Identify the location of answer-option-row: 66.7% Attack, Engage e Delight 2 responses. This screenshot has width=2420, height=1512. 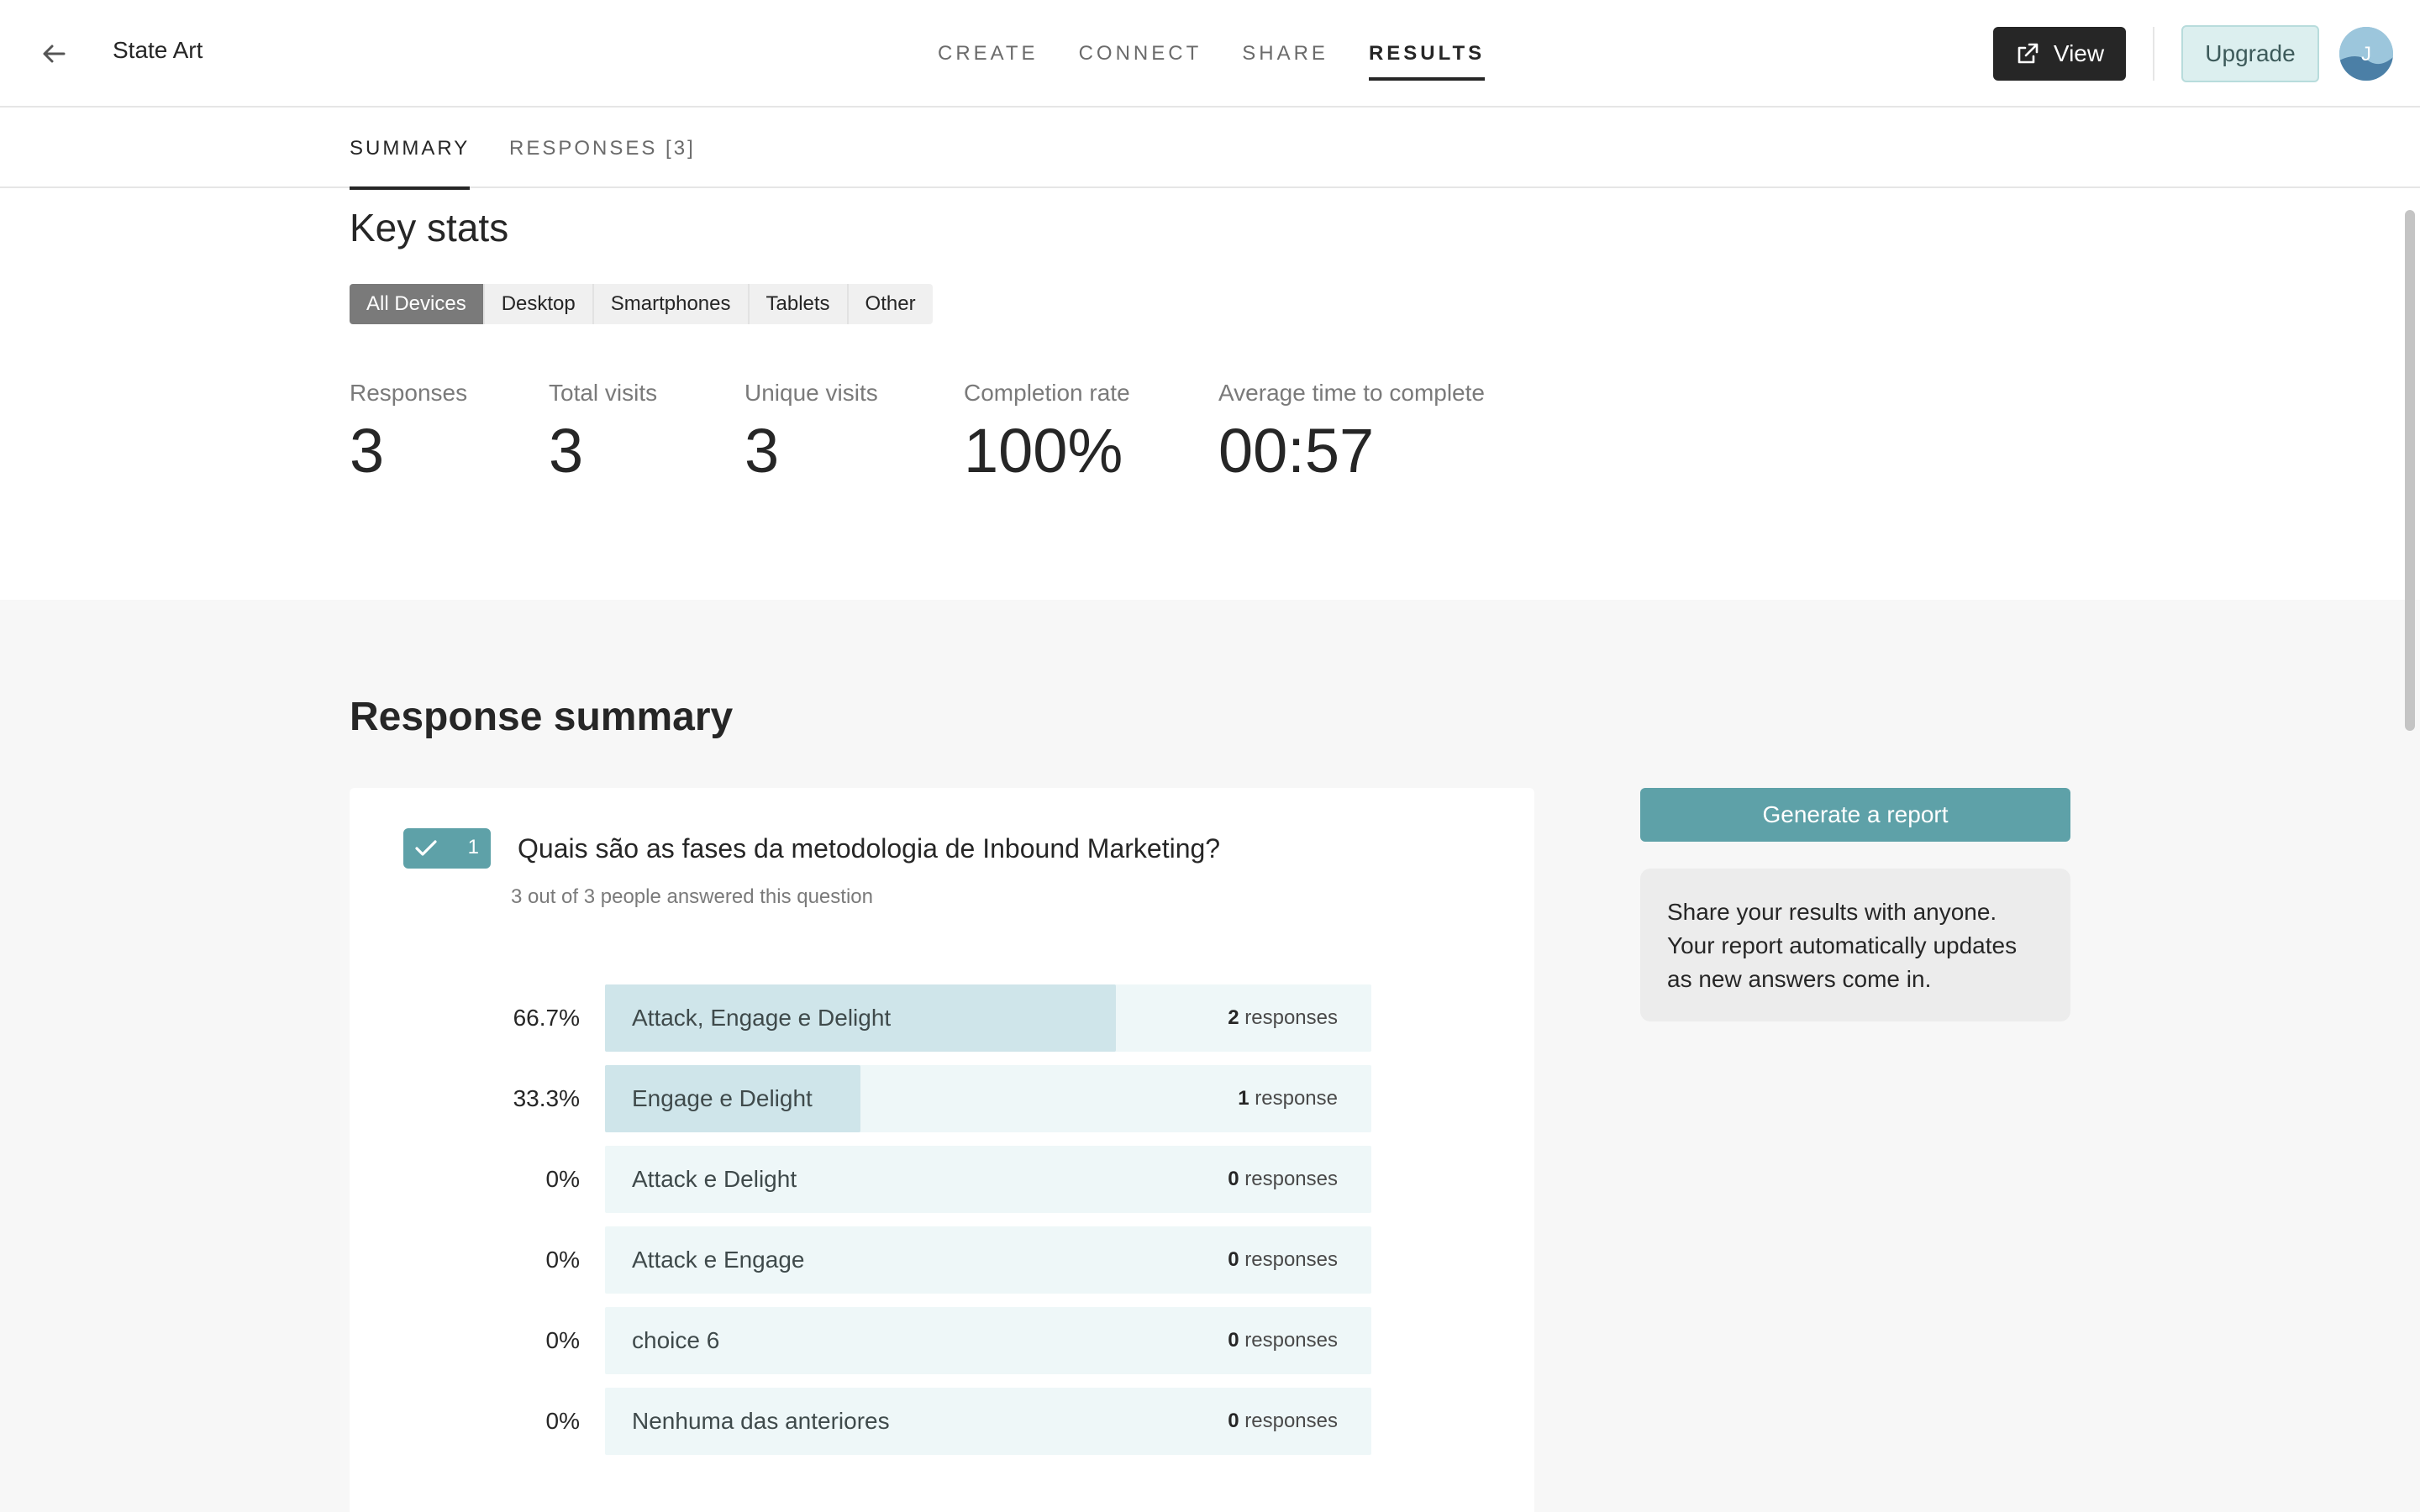
(942, 1018).